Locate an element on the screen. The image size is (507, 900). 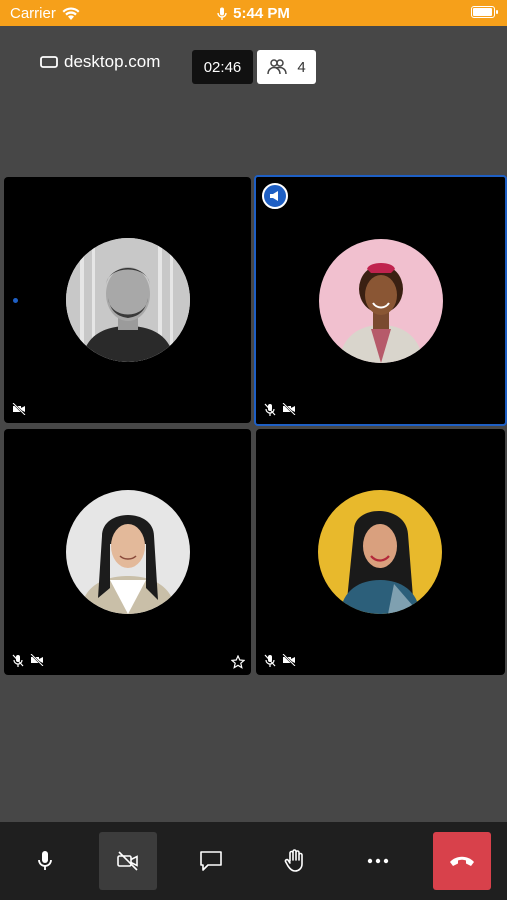
chat-button is located at coordinates (211, 861).